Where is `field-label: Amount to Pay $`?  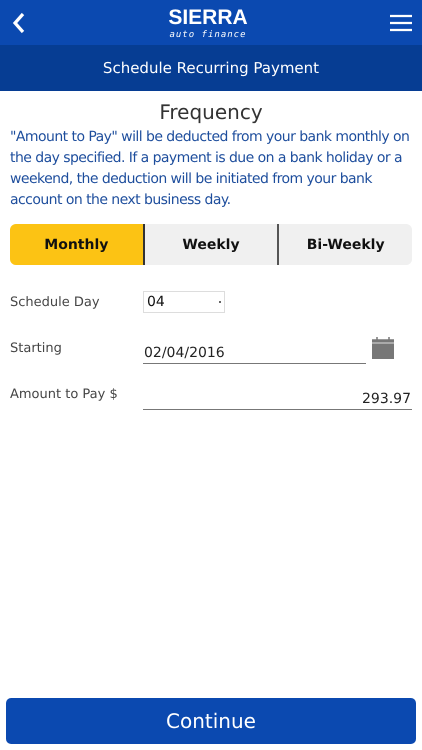
field-label: Amount to Pay $ is located at coordinates (64, 394).